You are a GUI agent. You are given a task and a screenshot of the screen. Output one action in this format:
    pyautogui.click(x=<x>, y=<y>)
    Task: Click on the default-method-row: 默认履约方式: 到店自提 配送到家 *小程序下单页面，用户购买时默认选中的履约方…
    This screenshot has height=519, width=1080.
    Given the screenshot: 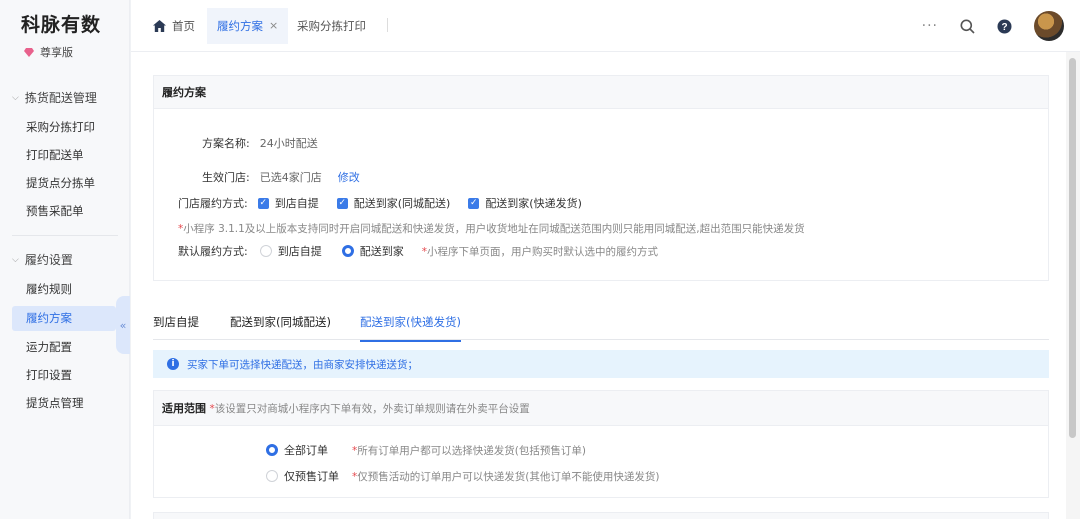 What is the action you would take?
    pyautogui.click(x=418, y=251)
    